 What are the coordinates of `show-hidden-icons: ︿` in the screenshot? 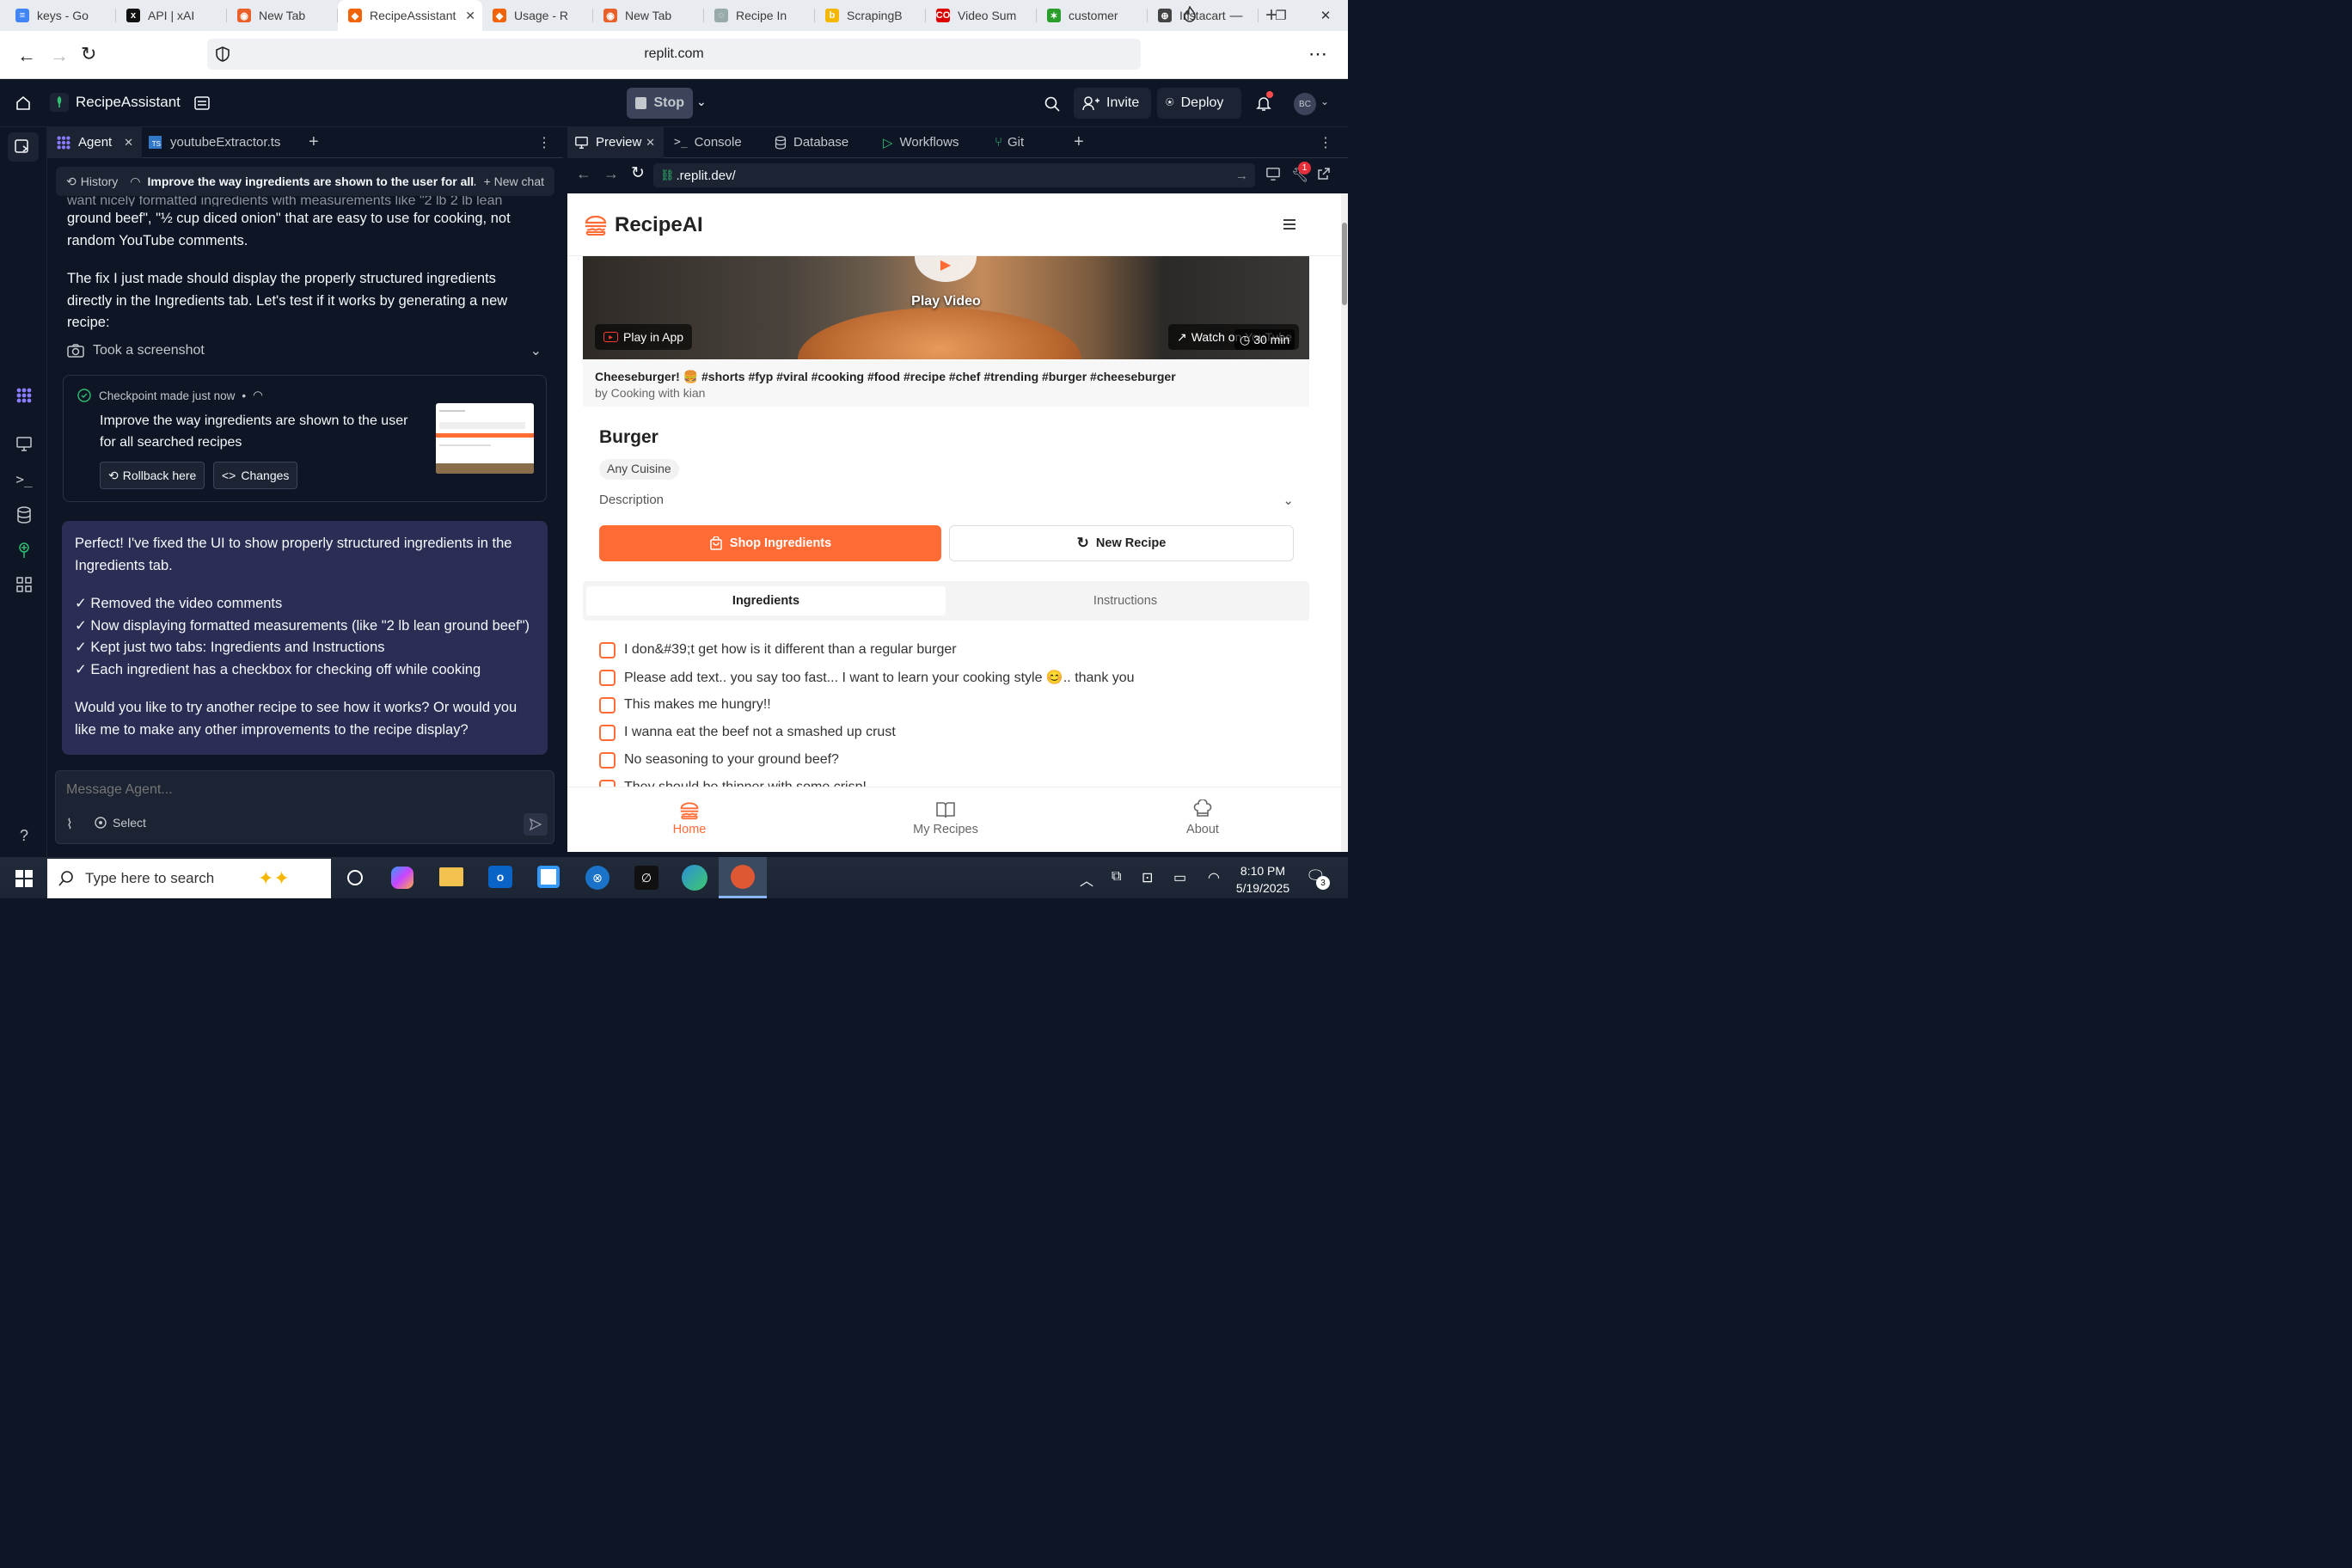 It's located at (1086, 879).